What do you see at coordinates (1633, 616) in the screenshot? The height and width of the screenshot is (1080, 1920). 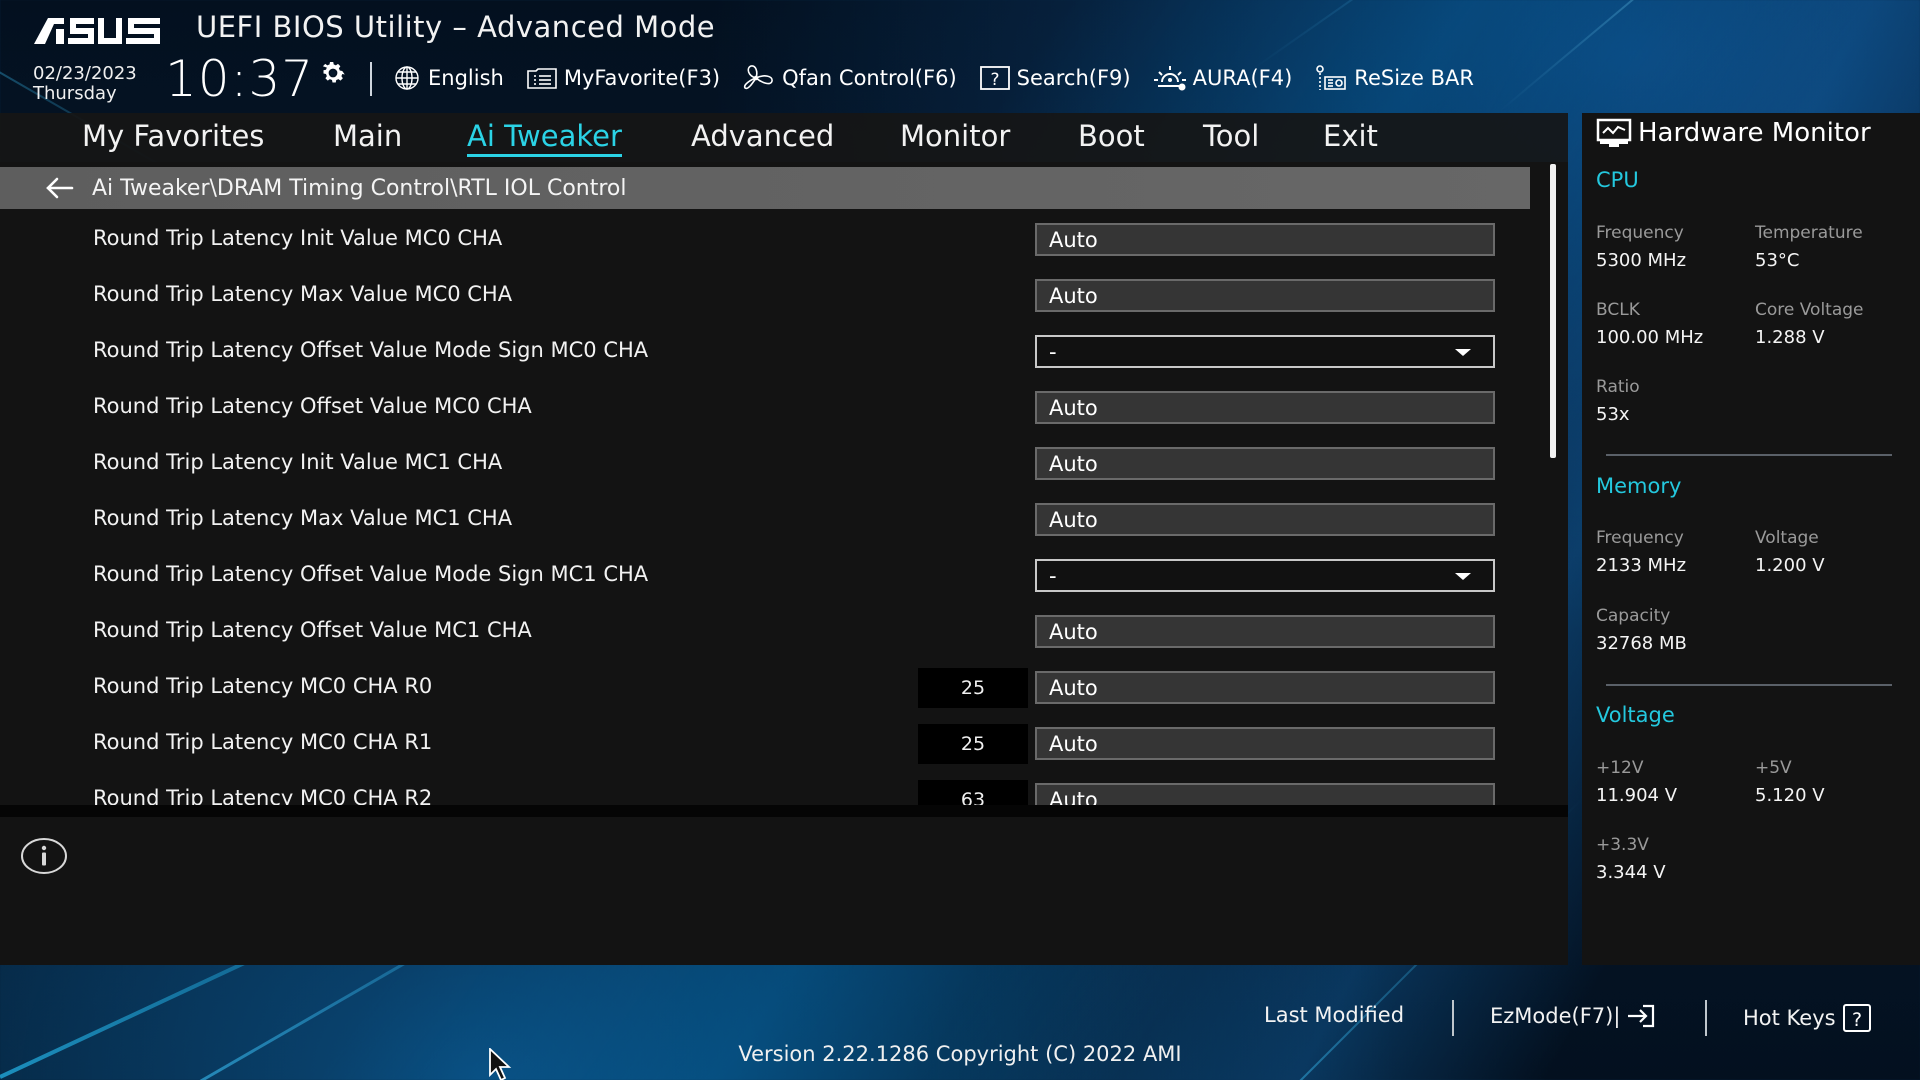 I see `memory-capacity-label: Capacity` at bounding box center [1633, 616].